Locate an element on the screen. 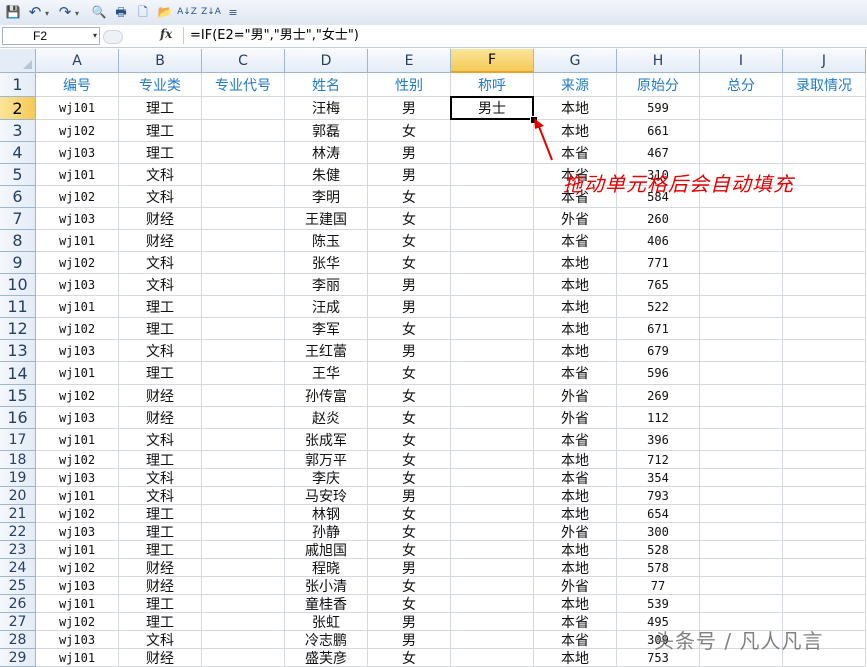 This screenshot has height=667, width=867. cell-B21: 理工 is located at coordinates (160, 514).